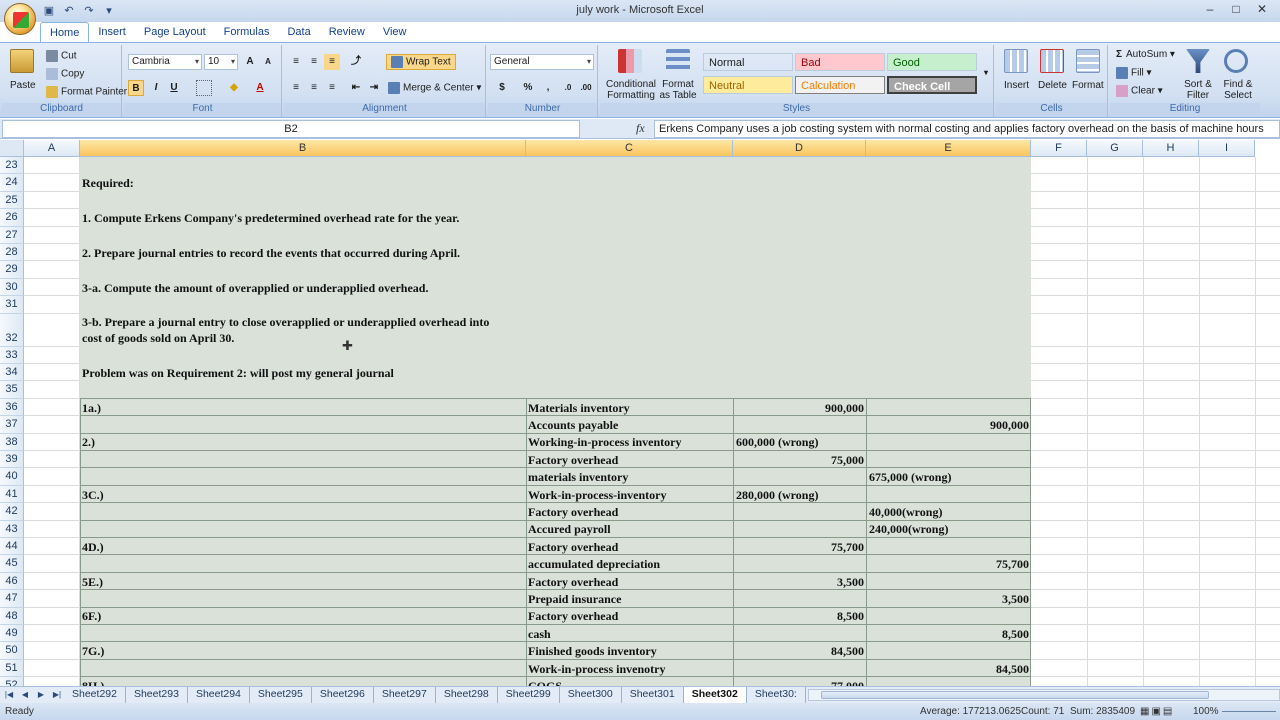  What do you see at coordinates (1236, 61) in the screenshot?
I see `binoculars-icon` at bounding box center [1236, 61].